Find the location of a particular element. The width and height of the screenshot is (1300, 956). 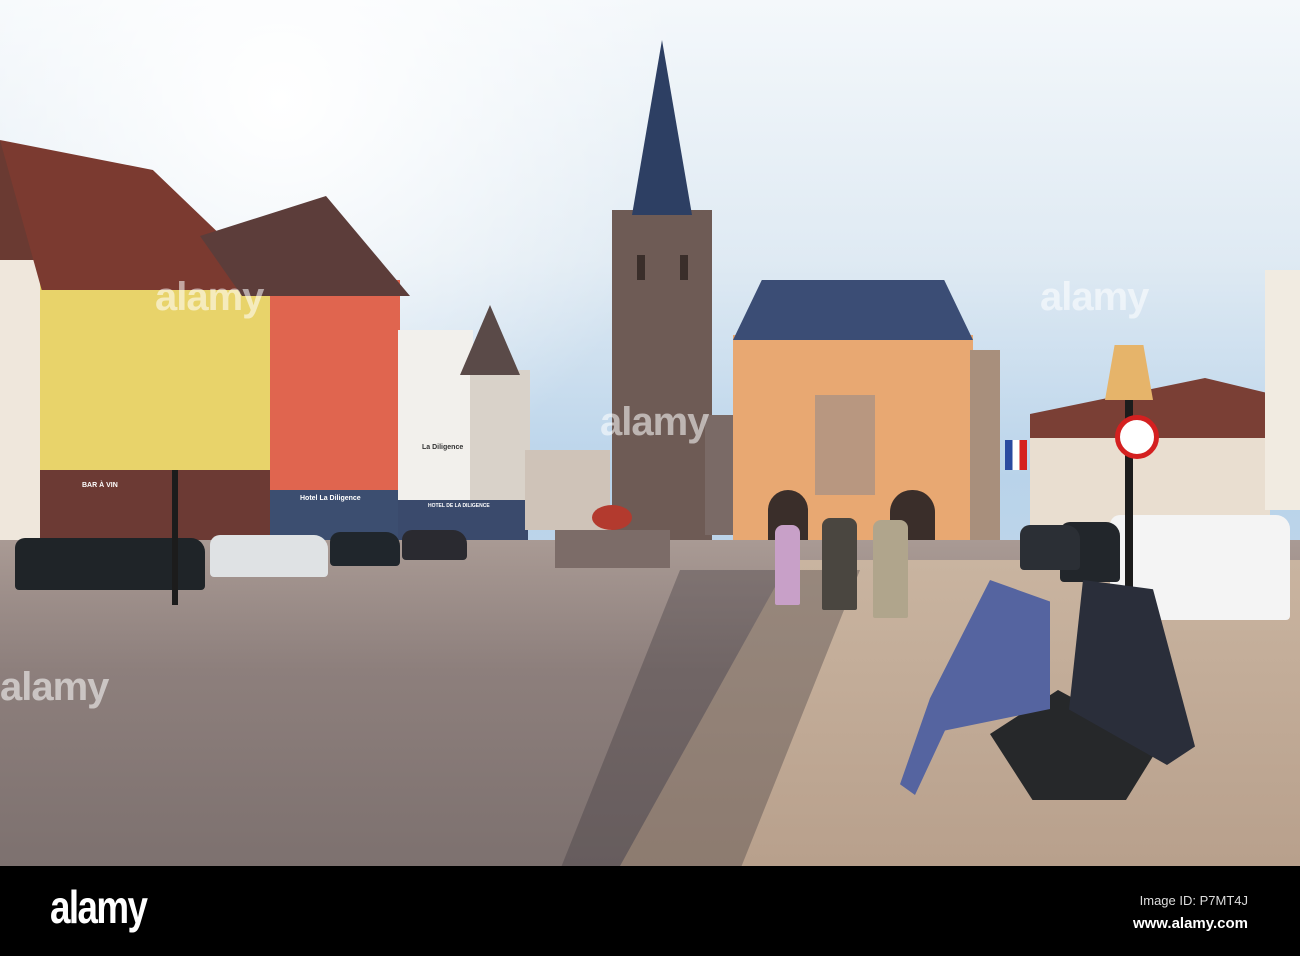

footer-bar is located at coordinates (650, 911).